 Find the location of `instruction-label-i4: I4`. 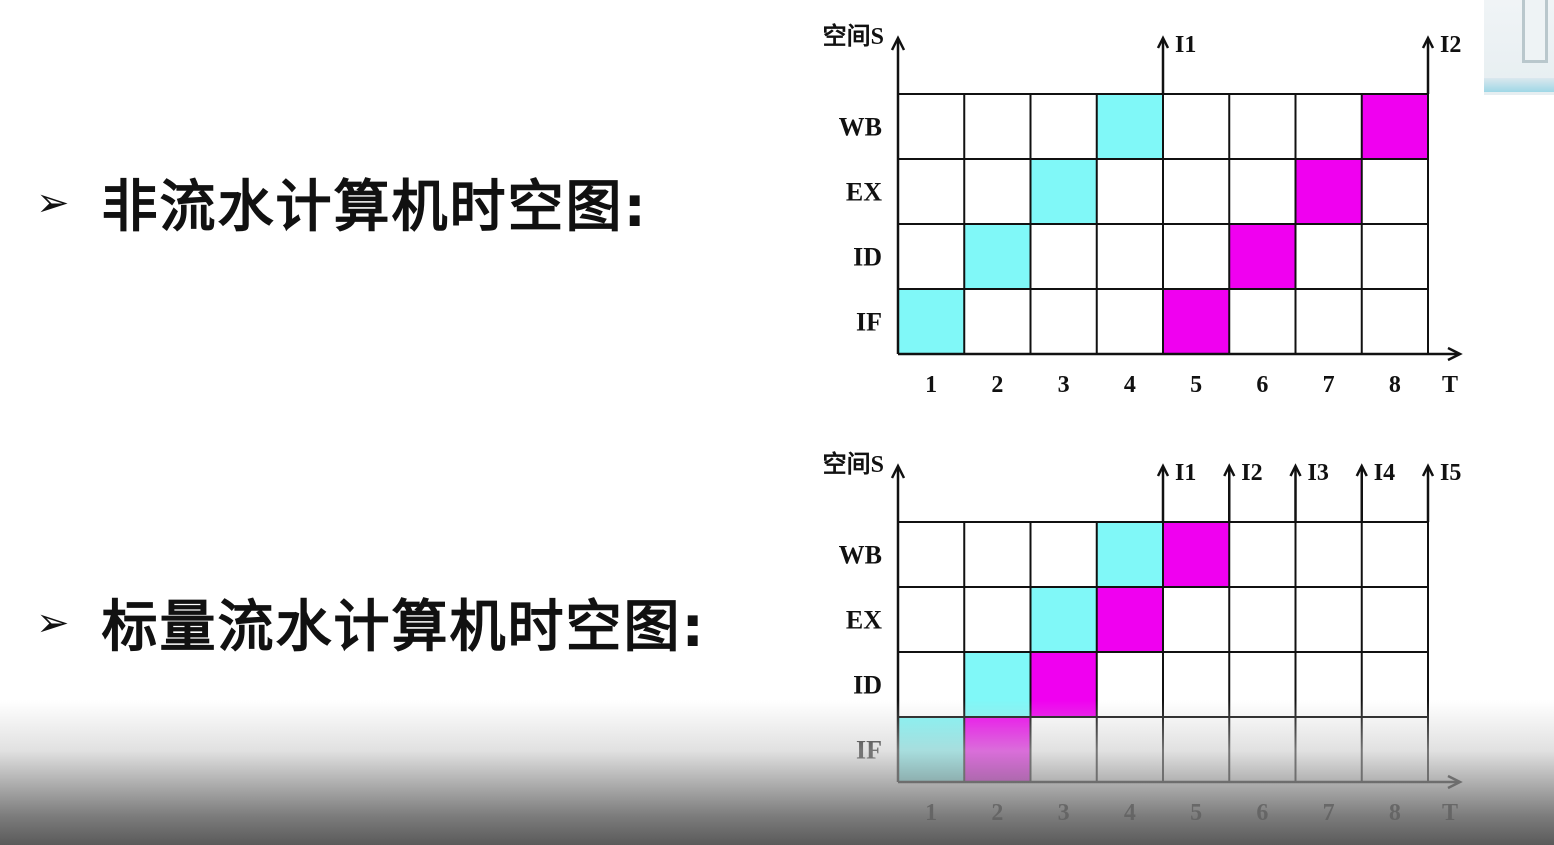

instruction-label-i4: I4 is located at coordinates (1384, 473).